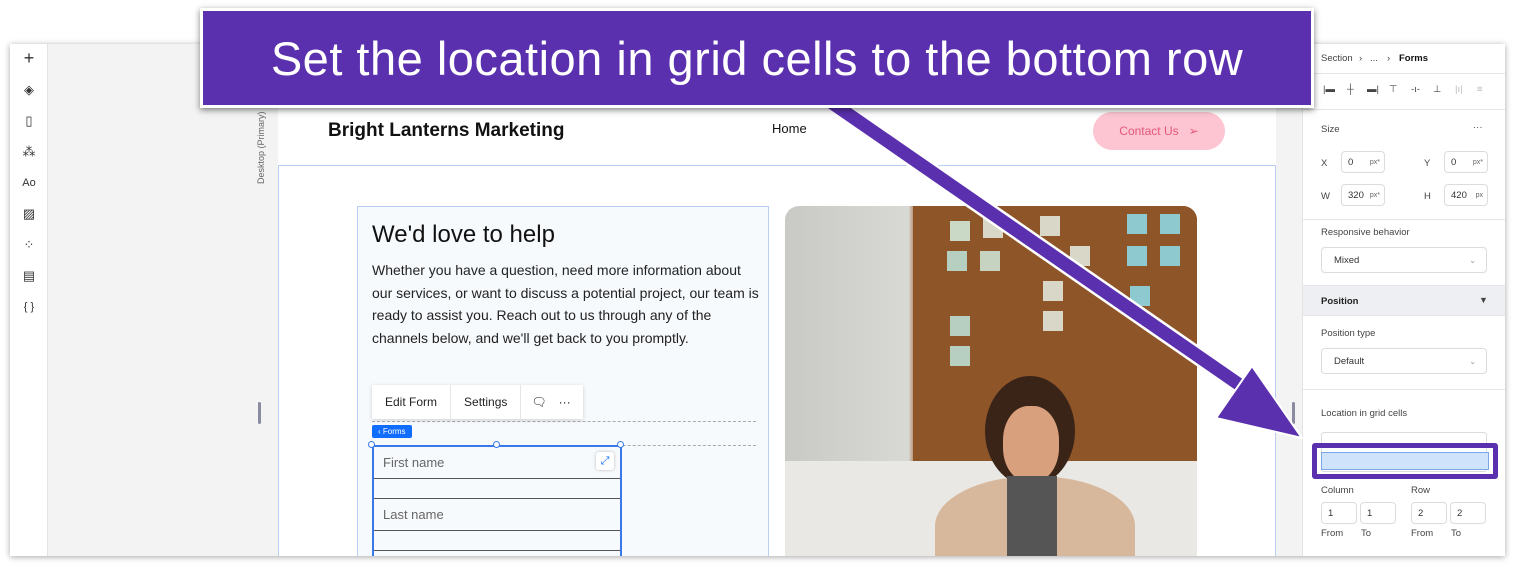 The width and height of the screenshot is (1514, 569). I want to click on bottom-row-cell, so click(1405, 461).